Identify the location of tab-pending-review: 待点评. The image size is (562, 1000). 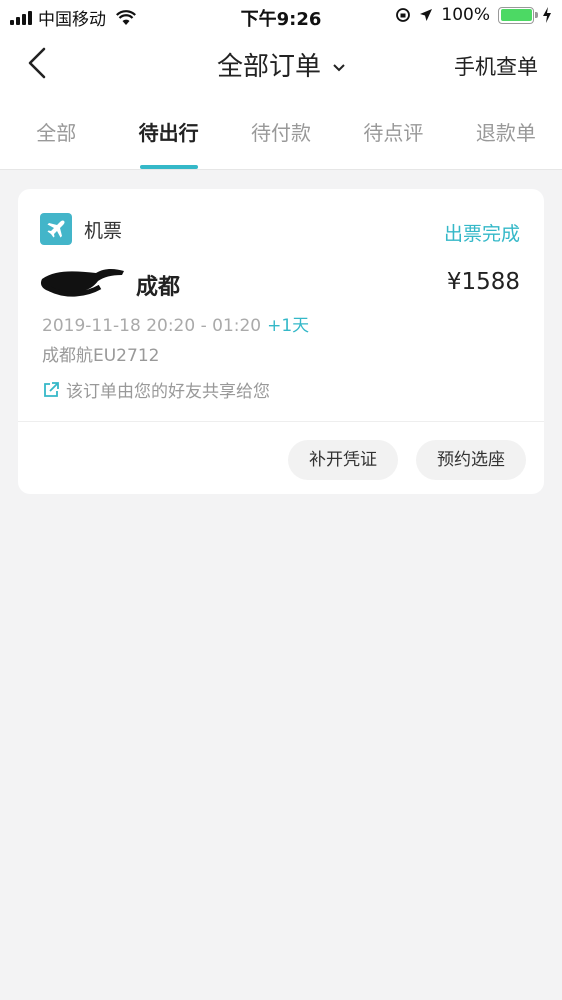
(393, 132).